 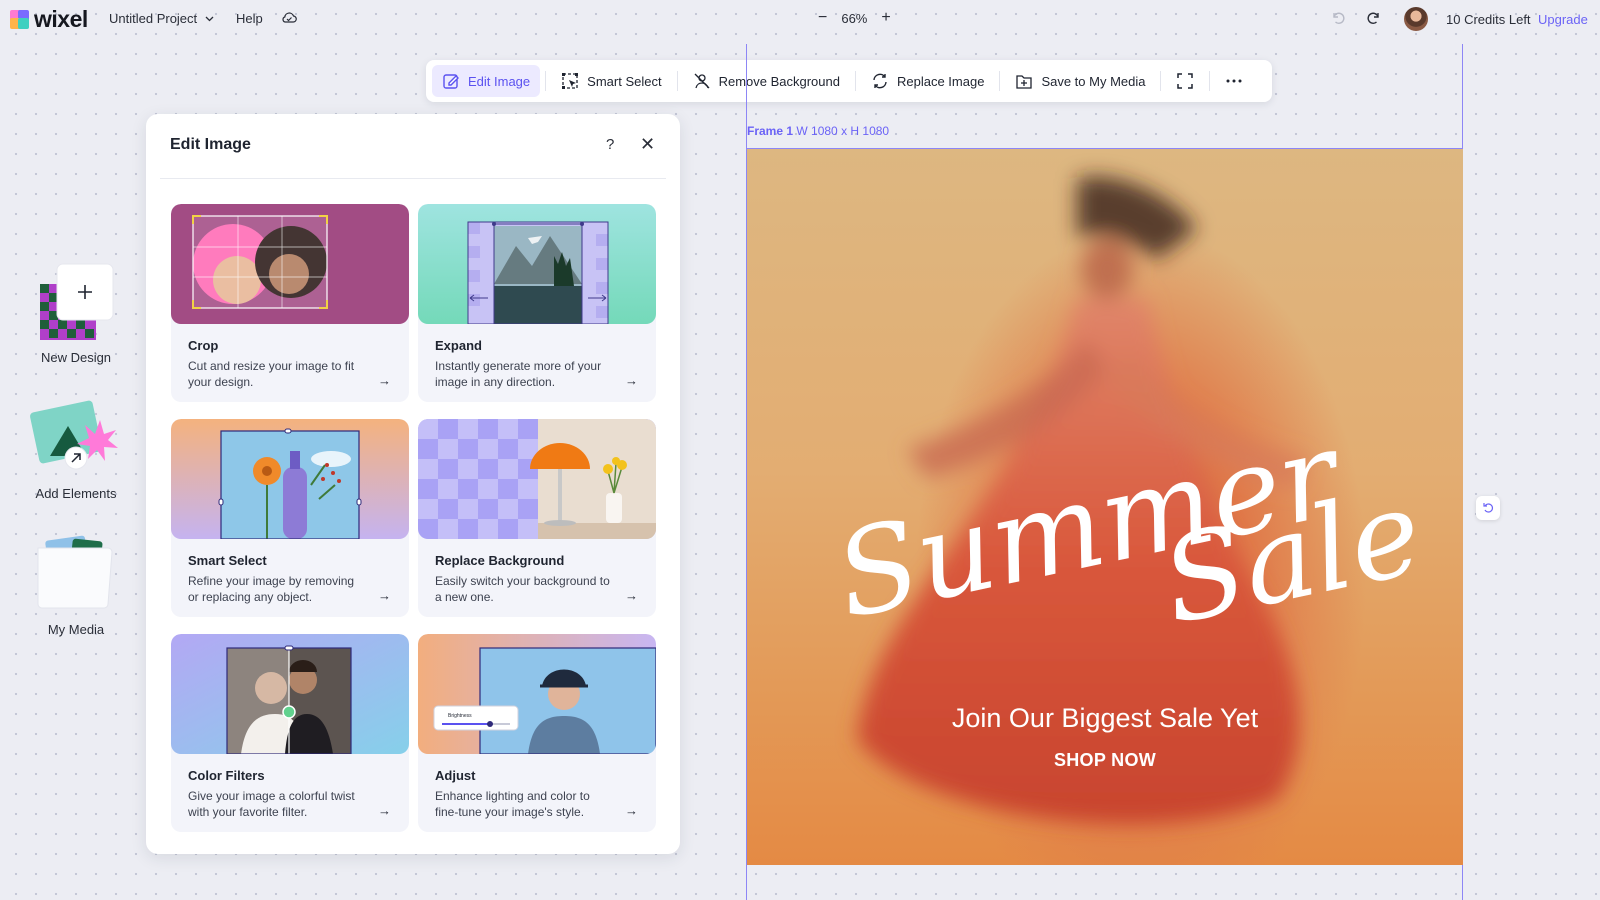 What do you see at coordinates (458, 345) in the screenshot?
I see `card-title: Expand` at bounding box center [458, 345].